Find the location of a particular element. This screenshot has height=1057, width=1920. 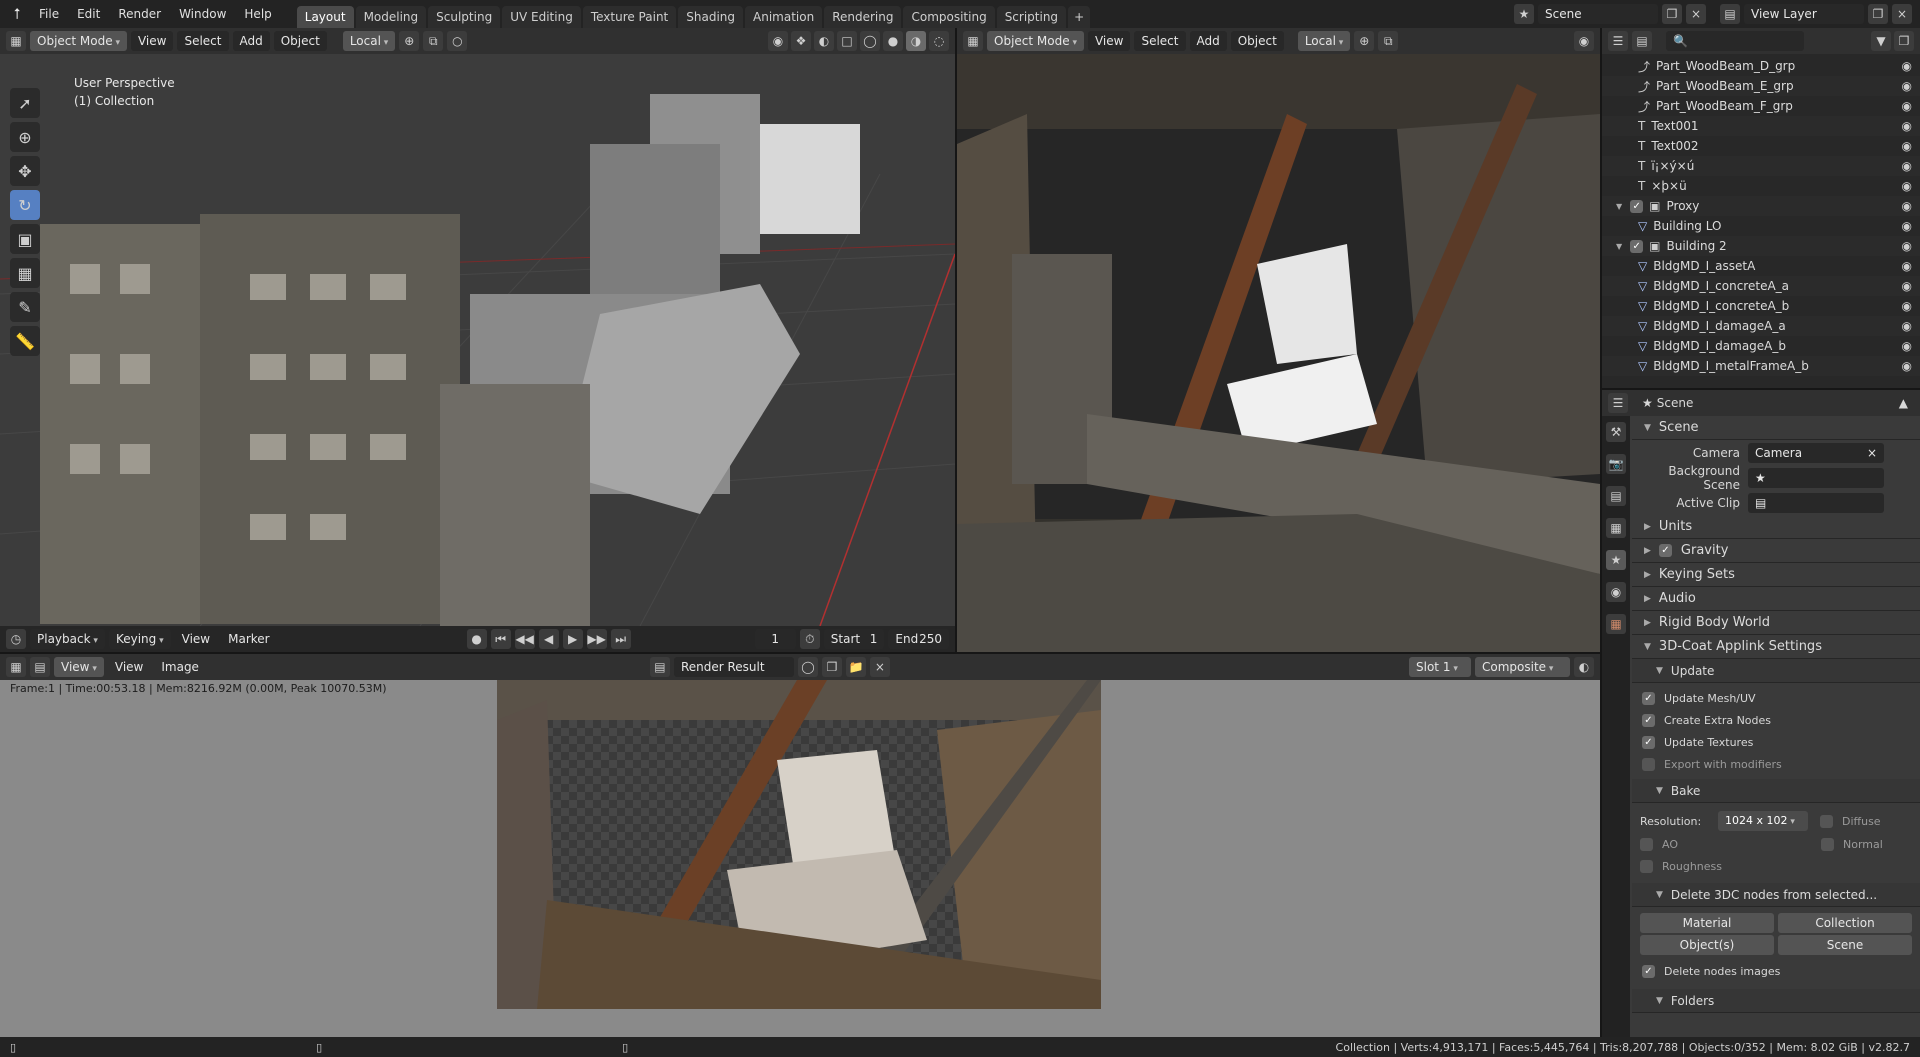

overlay-icon: ◐ is located at coordinates (824, 41).